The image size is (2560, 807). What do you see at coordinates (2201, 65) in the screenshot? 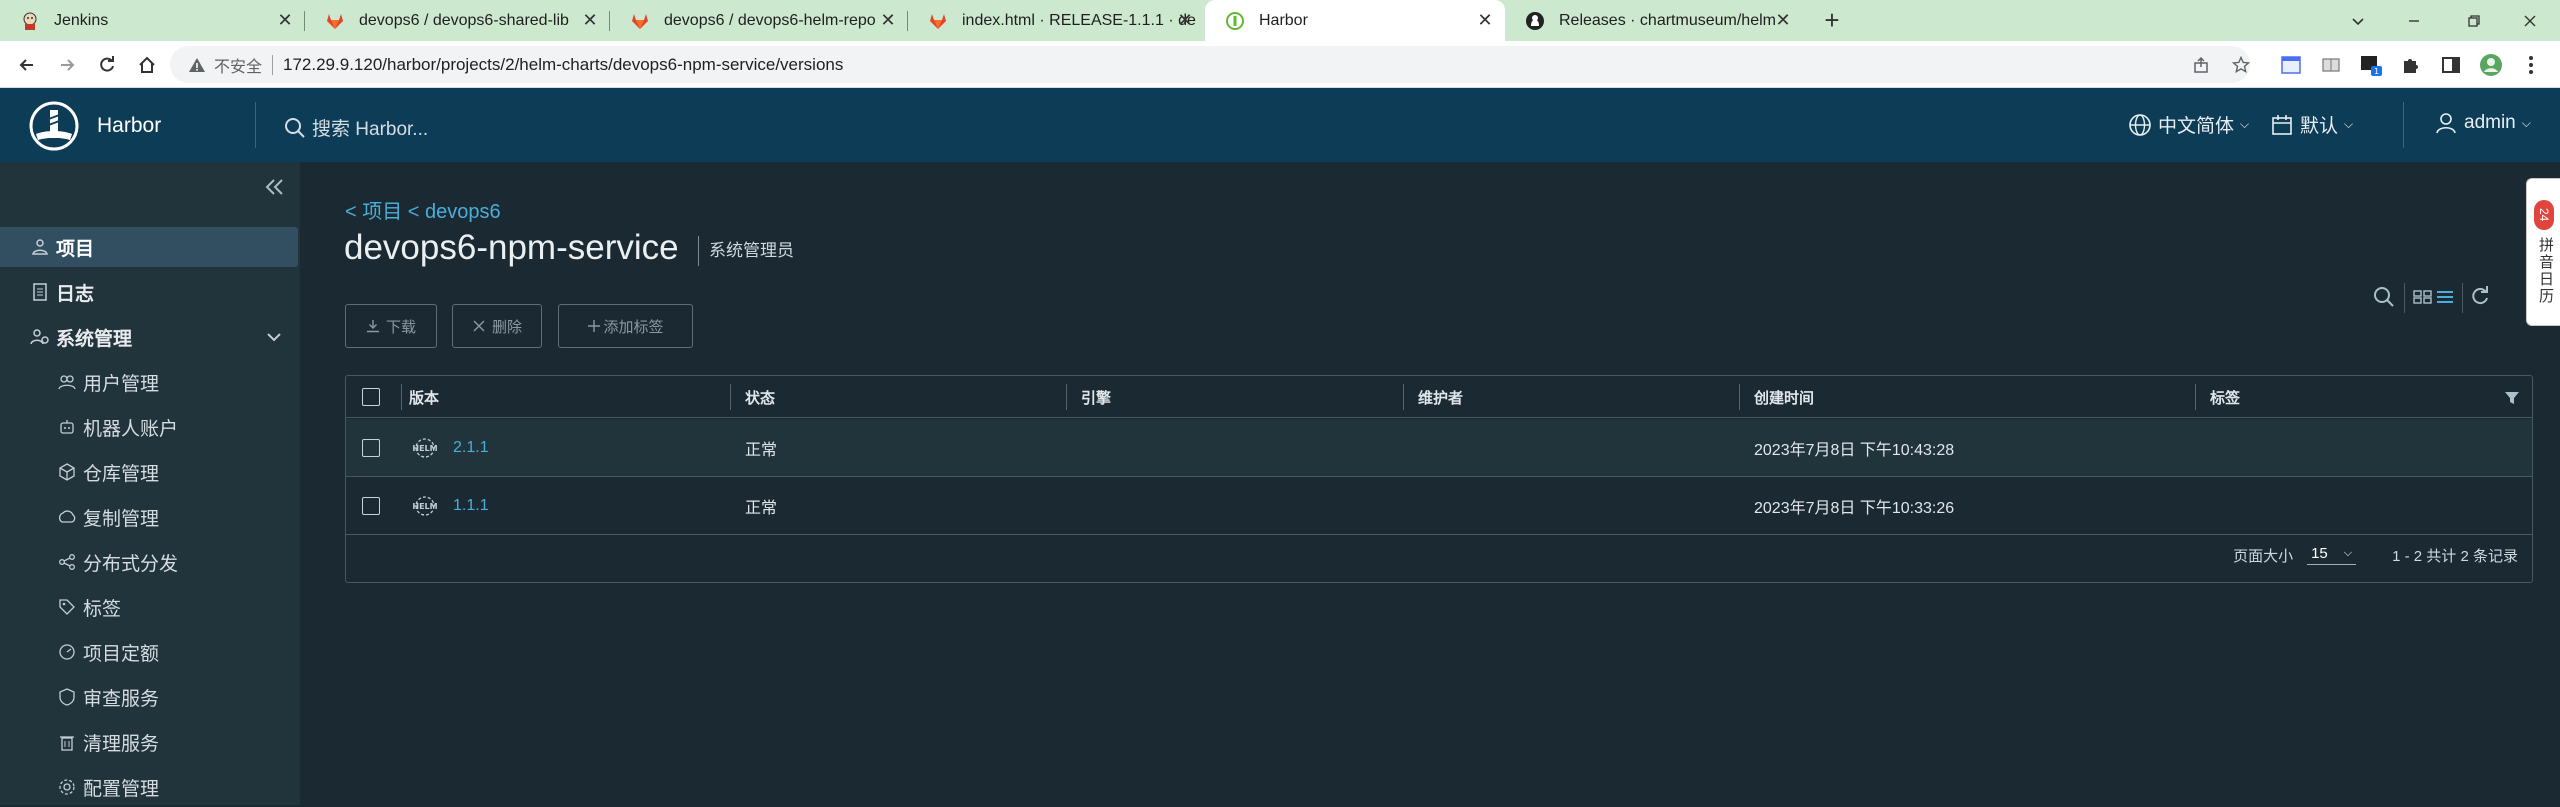
I see `share-icon` at bounding box center [2201, 65].